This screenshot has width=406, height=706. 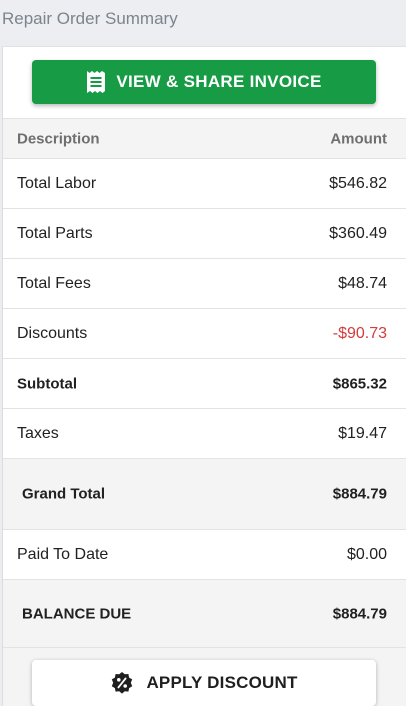 I want to click on paid-to-date-row: Paid To Date $0.00, so click(x=204, y=555).